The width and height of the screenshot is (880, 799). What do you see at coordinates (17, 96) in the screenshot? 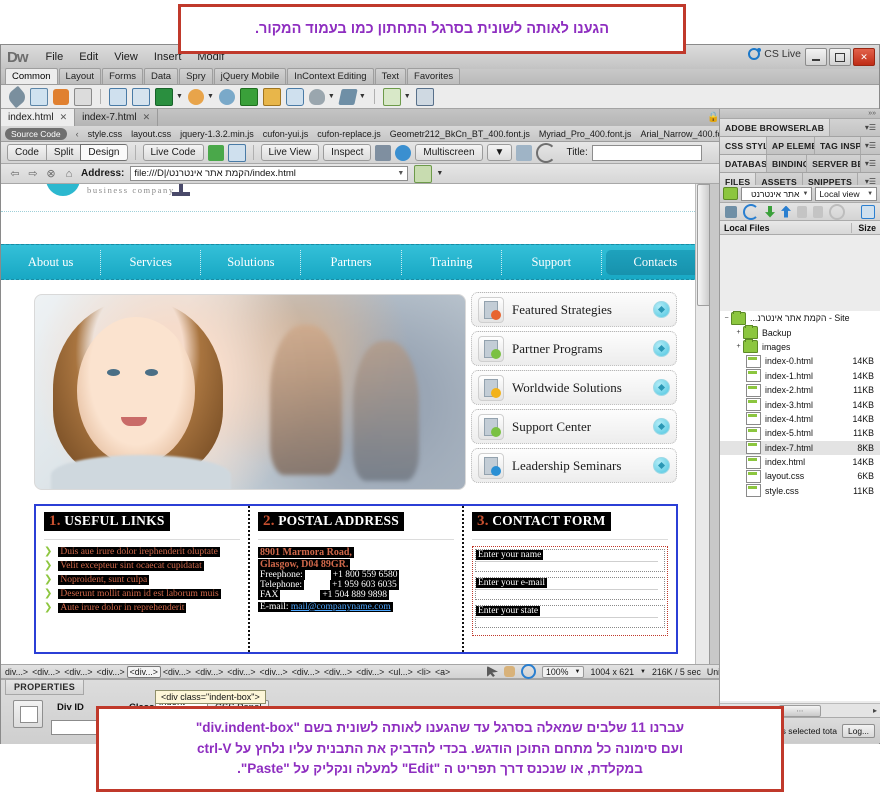
I see `hyperlink-icon` at bounding box center [17, 96].